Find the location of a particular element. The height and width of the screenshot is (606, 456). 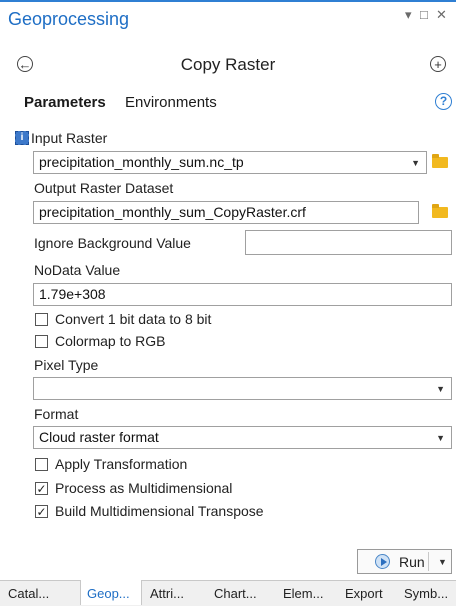

pixel-type-label: Pixel Type is located at coordinates (66, 365).